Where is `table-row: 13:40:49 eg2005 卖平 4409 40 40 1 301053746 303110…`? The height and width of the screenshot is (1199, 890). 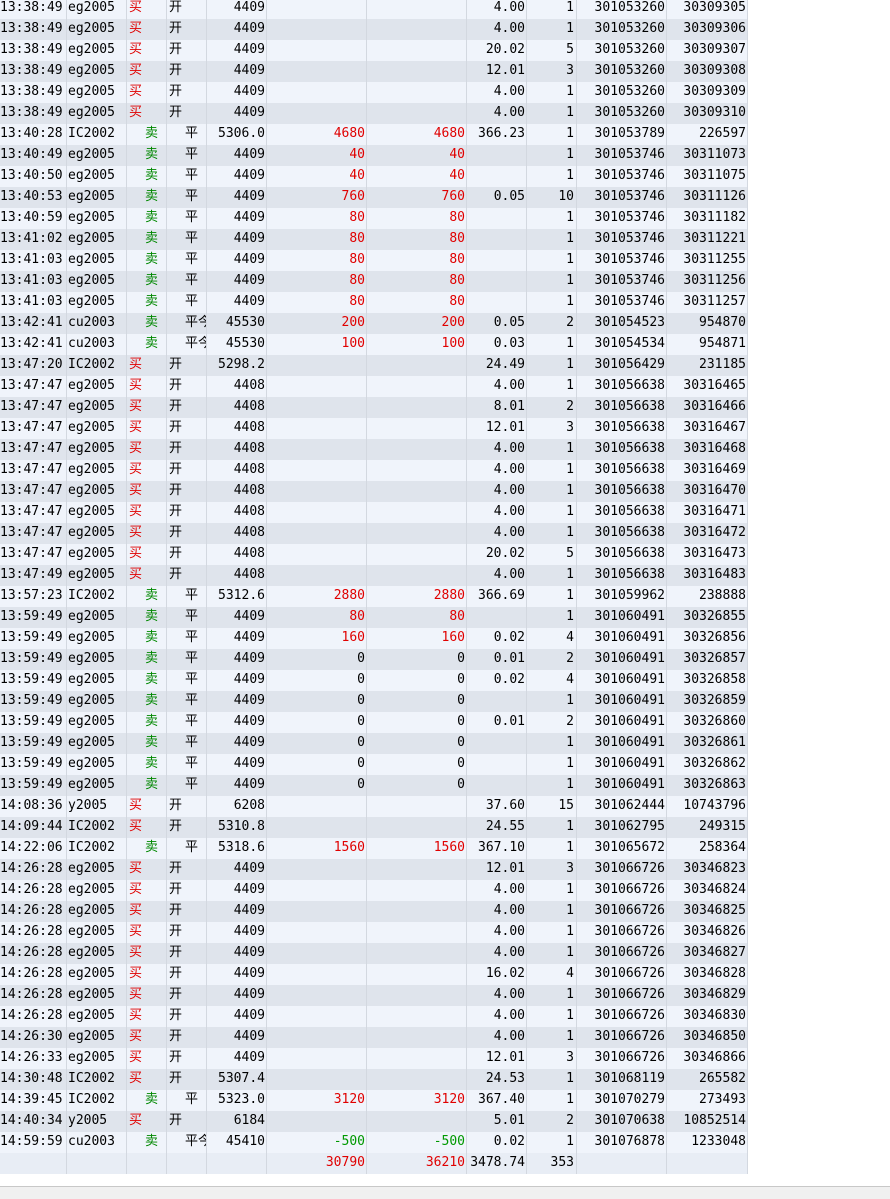 table-row: 13:40:49 eg2005 卖平 4409 40 40 1 301053746 303110… is located at coordinates (374, 155).